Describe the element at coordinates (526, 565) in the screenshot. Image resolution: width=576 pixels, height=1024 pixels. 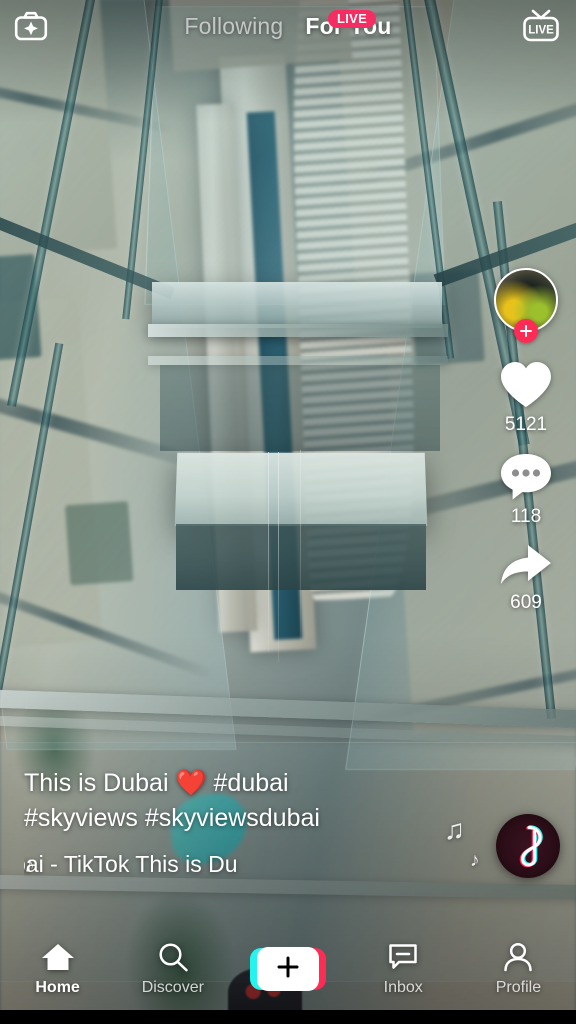
I see `share-icon` at that location.